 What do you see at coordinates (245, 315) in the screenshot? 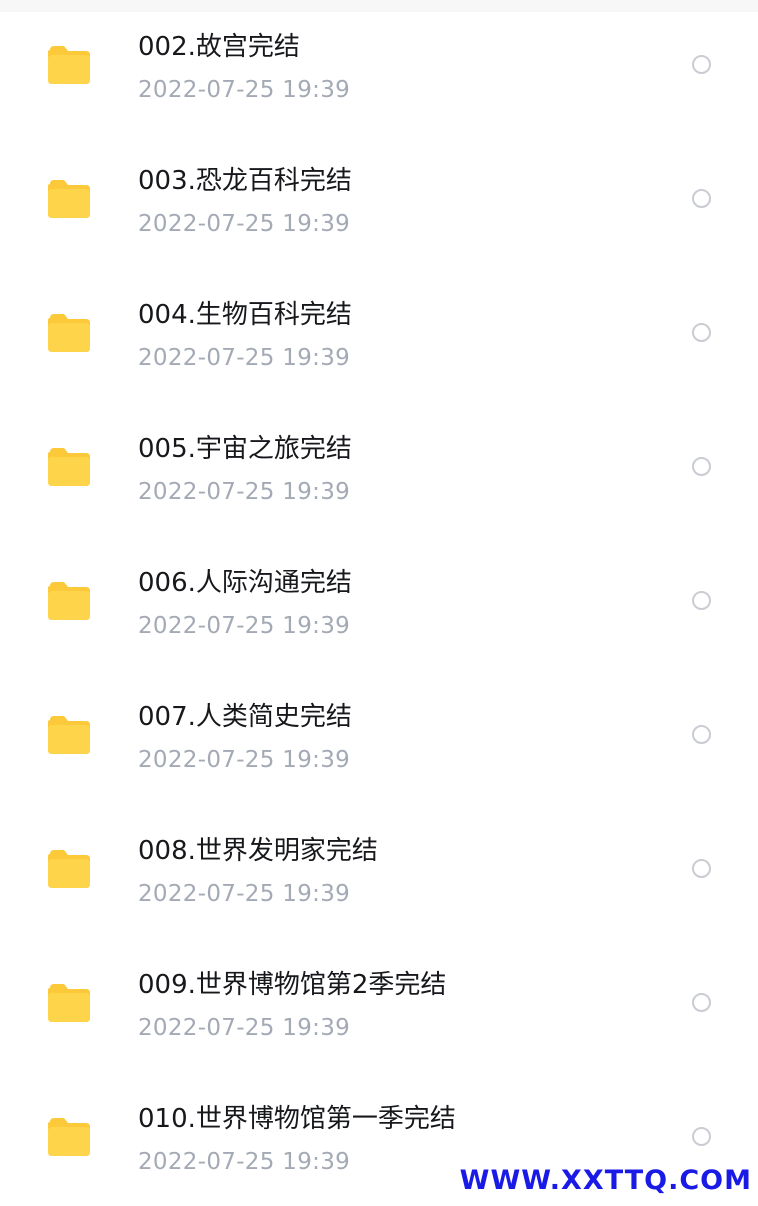
I see `file-name: 004.生物百科完结` at bounding box center [245, 315].